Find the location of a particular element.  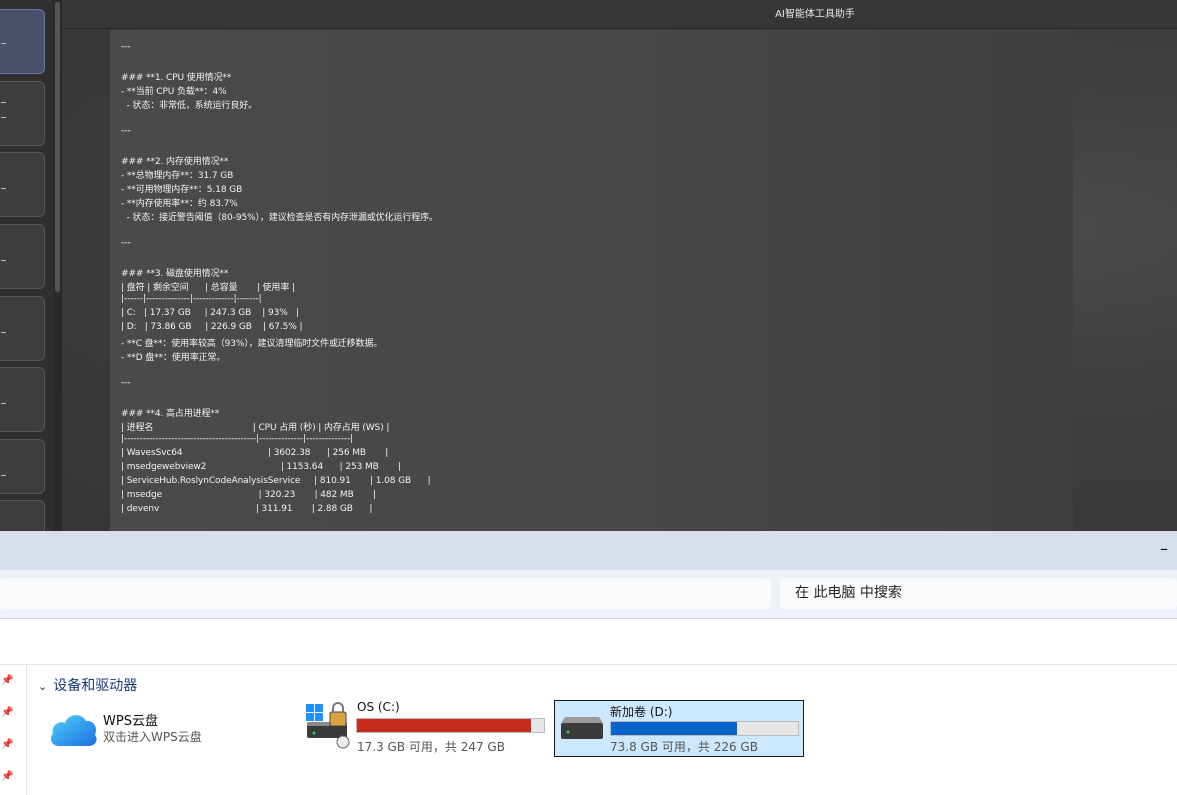

scrollbar-thumb is located at coordinates (57, 147).